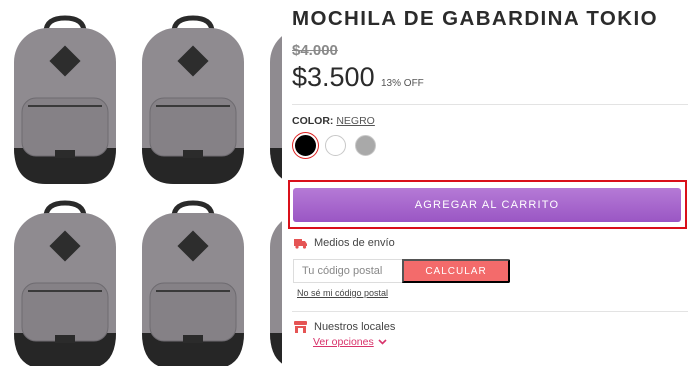 The width and height of the screenshot is (700, 366). What do you see at coordinates (355, 121) in the screenshot?
I see `selected-color: NEGRO` at bounding box center [355, 121].